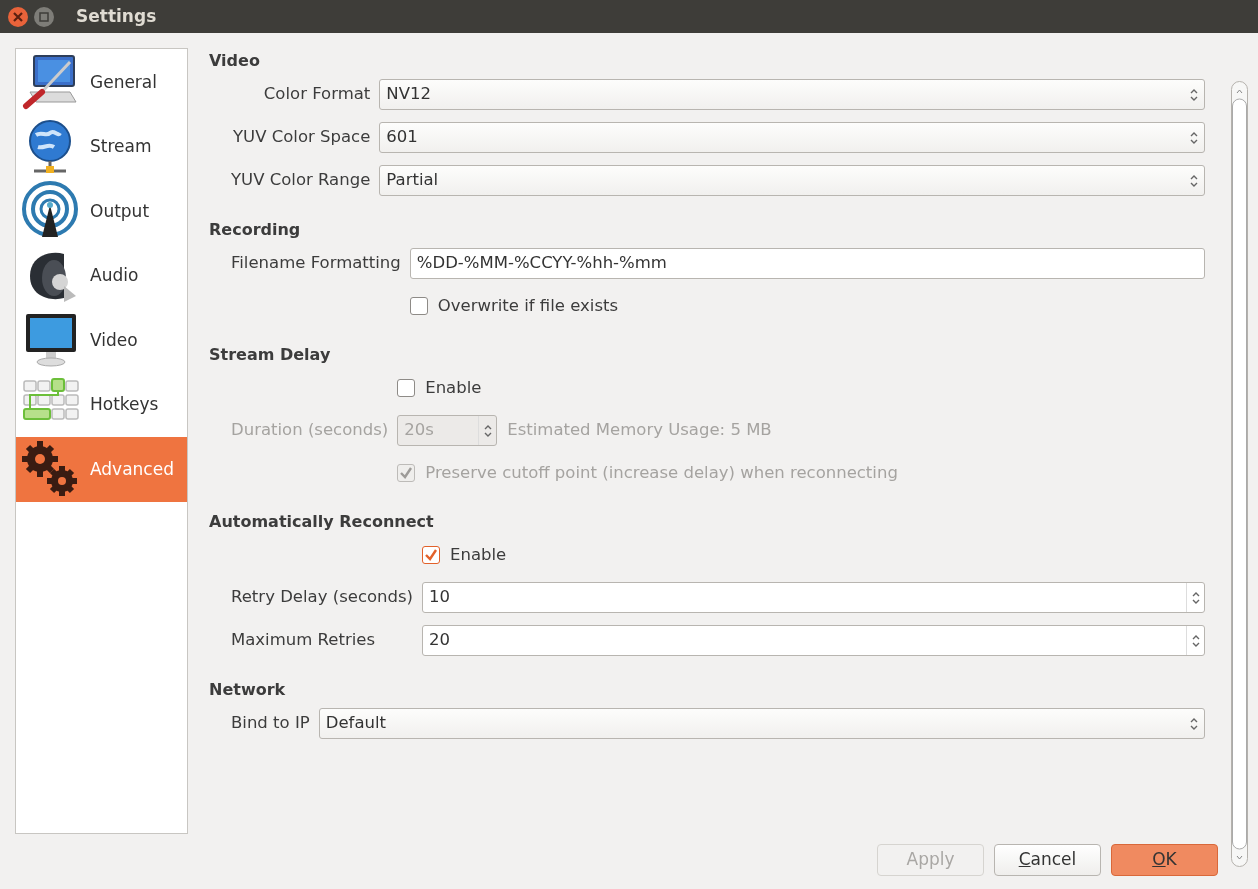  Describe the element at coordinates (101, 275) in the screenshot. I see `sidebar-item: Audio` at that location.